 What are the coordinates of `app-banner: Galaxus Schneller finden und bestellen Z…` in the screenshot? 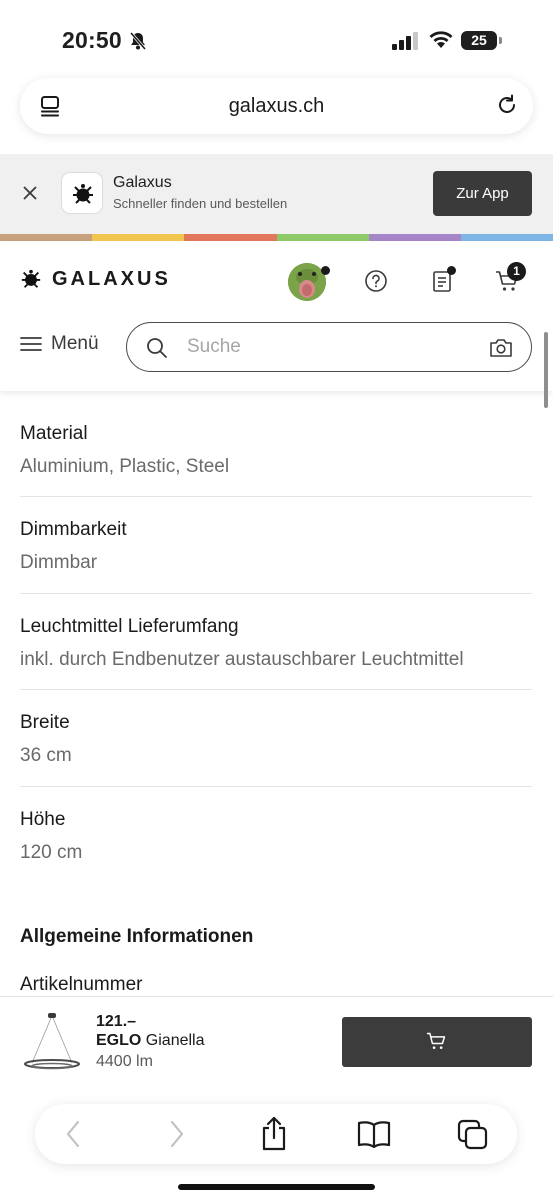 It's located at (276, 194).